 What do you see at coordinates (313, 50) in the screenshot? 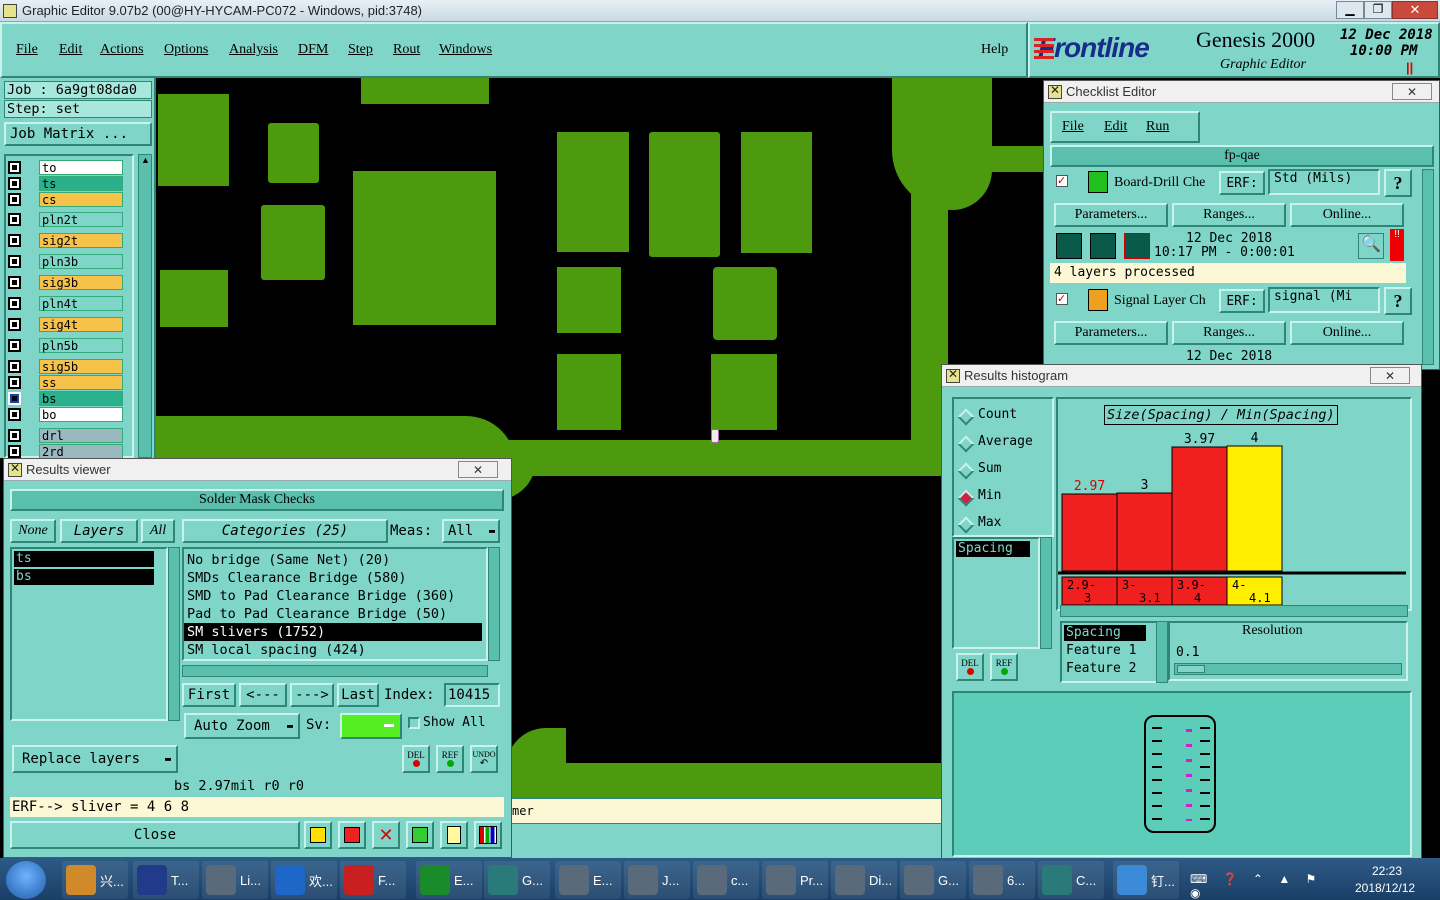
I see `menu-dfm: DFM` at bounding box center [313, 50].